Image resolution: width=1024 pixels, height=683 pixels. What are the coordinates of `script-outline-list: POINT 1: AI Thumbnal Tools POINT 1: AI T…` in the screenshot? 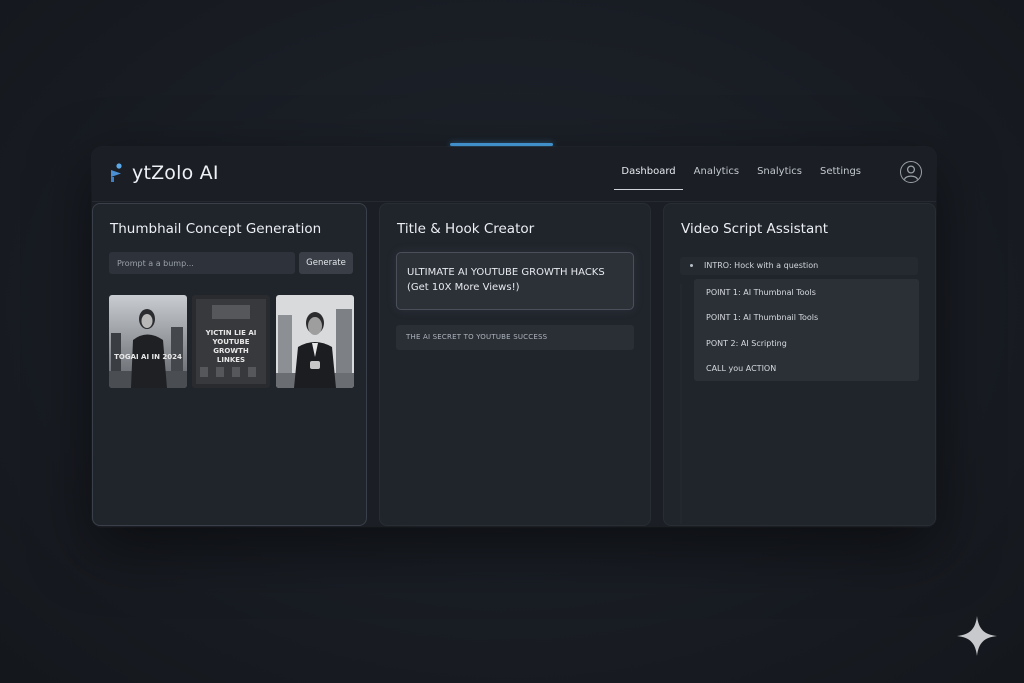 It's located at (806, 330).